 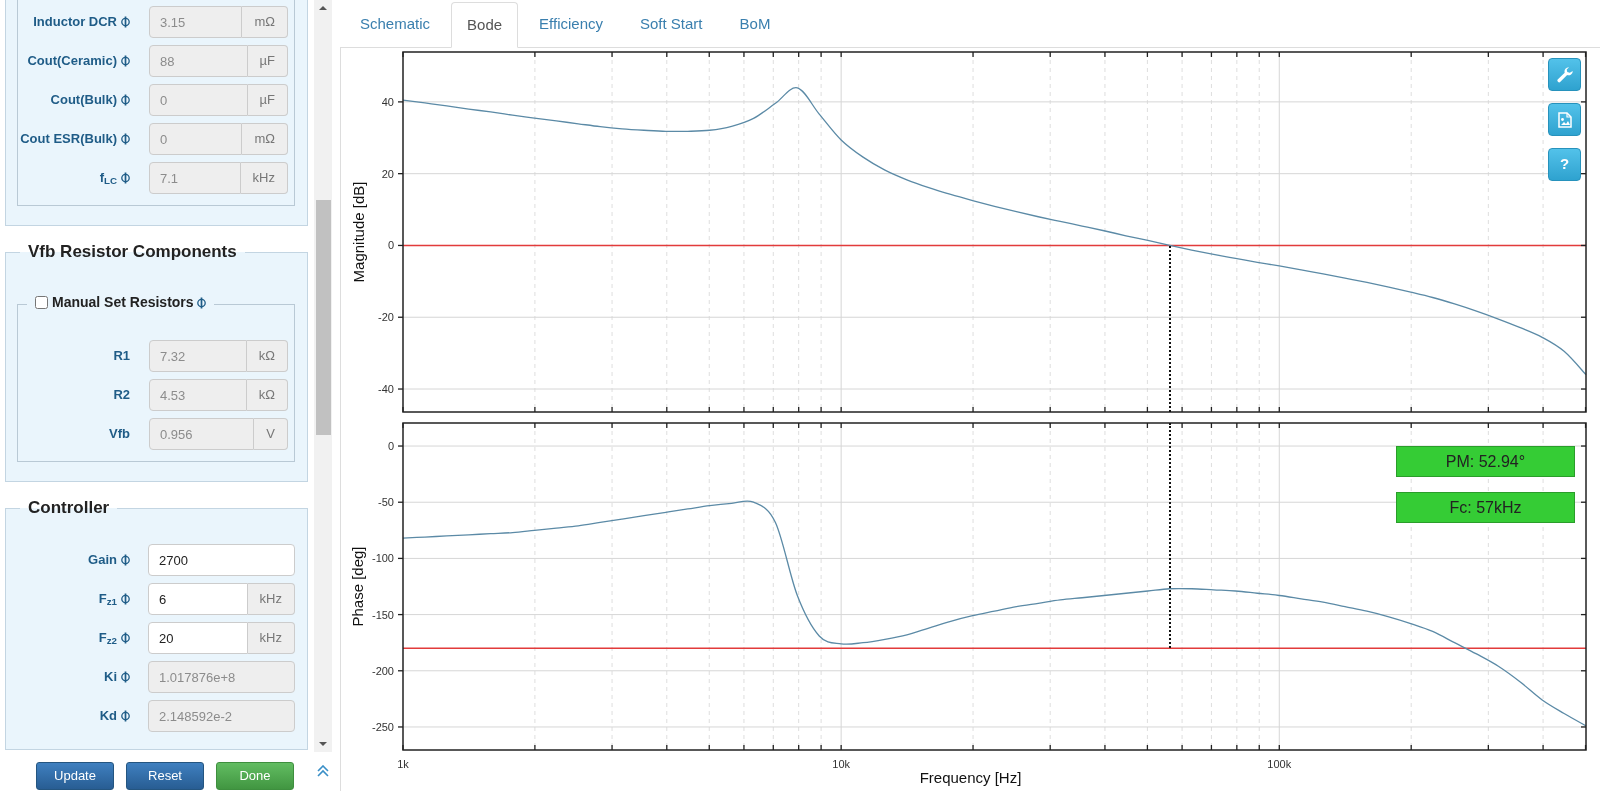 I want to click on help-button: ?, so click(x=1564, y=164).